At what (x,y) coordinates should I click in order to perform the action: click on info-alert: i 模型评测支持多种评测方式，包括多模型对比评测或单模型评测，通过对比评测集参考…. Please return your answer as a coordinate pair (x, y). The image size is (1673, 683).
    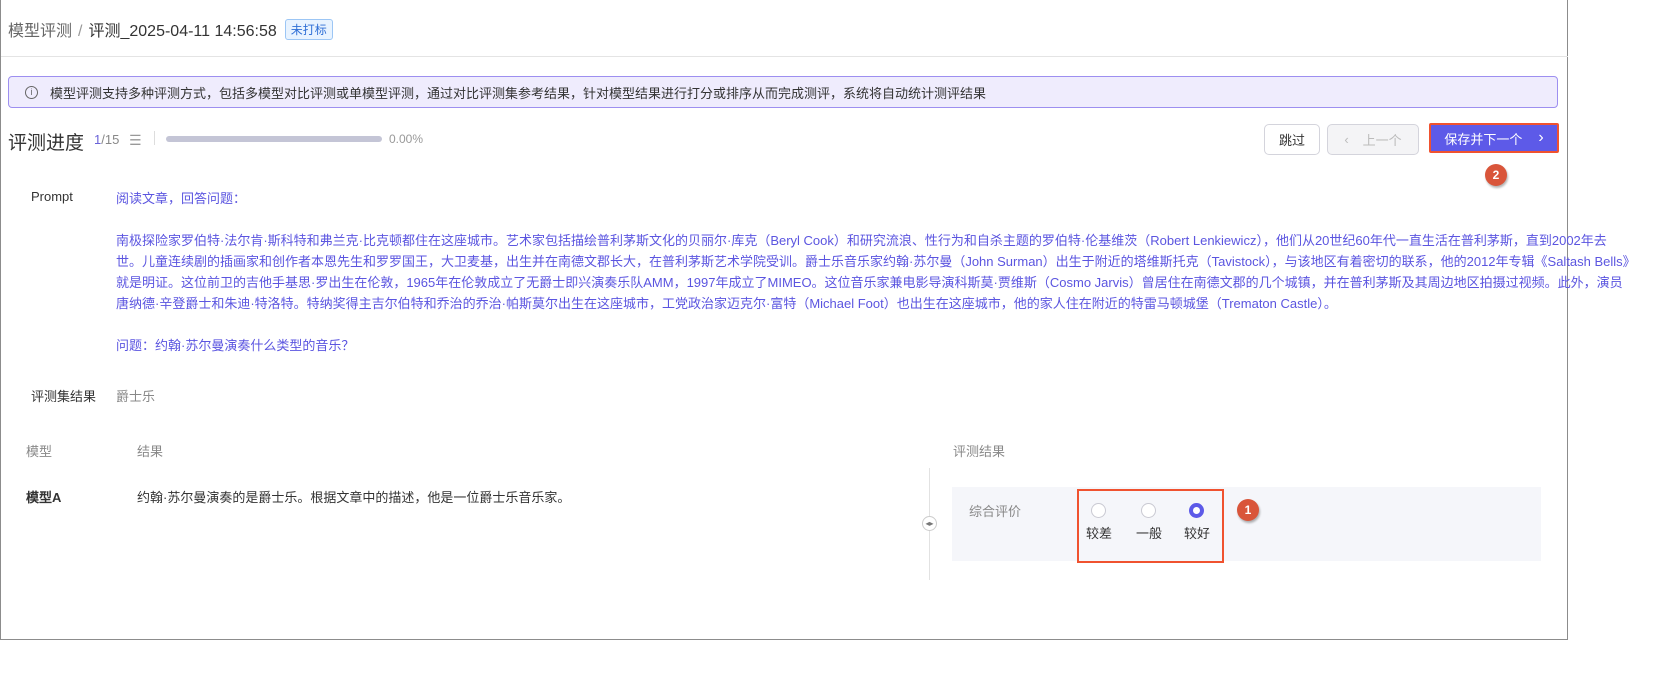
    Looking at the image, I should click on (783, 92).